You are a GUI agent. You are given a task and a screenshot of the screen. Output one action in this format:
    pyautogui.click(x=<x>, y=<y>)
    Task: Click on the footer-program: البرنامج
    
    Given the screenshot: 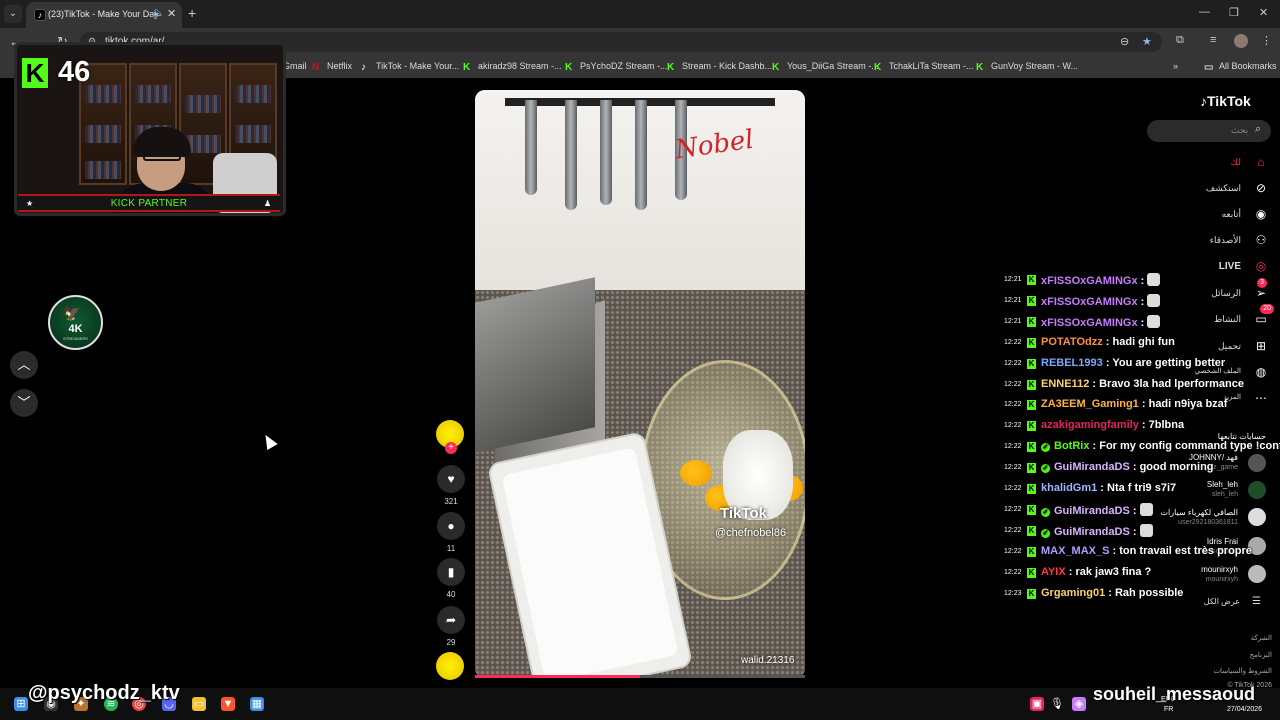 What is the action you would take?
    pyautogui.click(x=1236, y=655)
    